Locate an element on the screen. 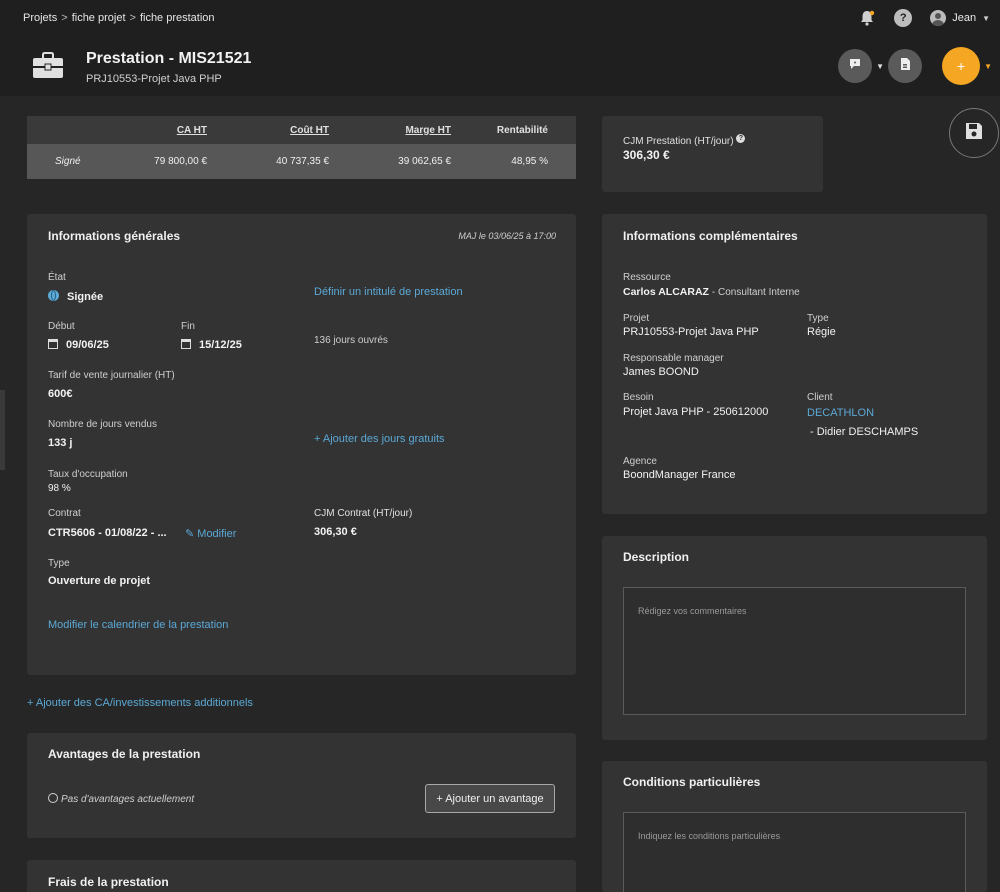 The image size is (1000, 892). row-label: Signé is located at coordinates (68, 161).